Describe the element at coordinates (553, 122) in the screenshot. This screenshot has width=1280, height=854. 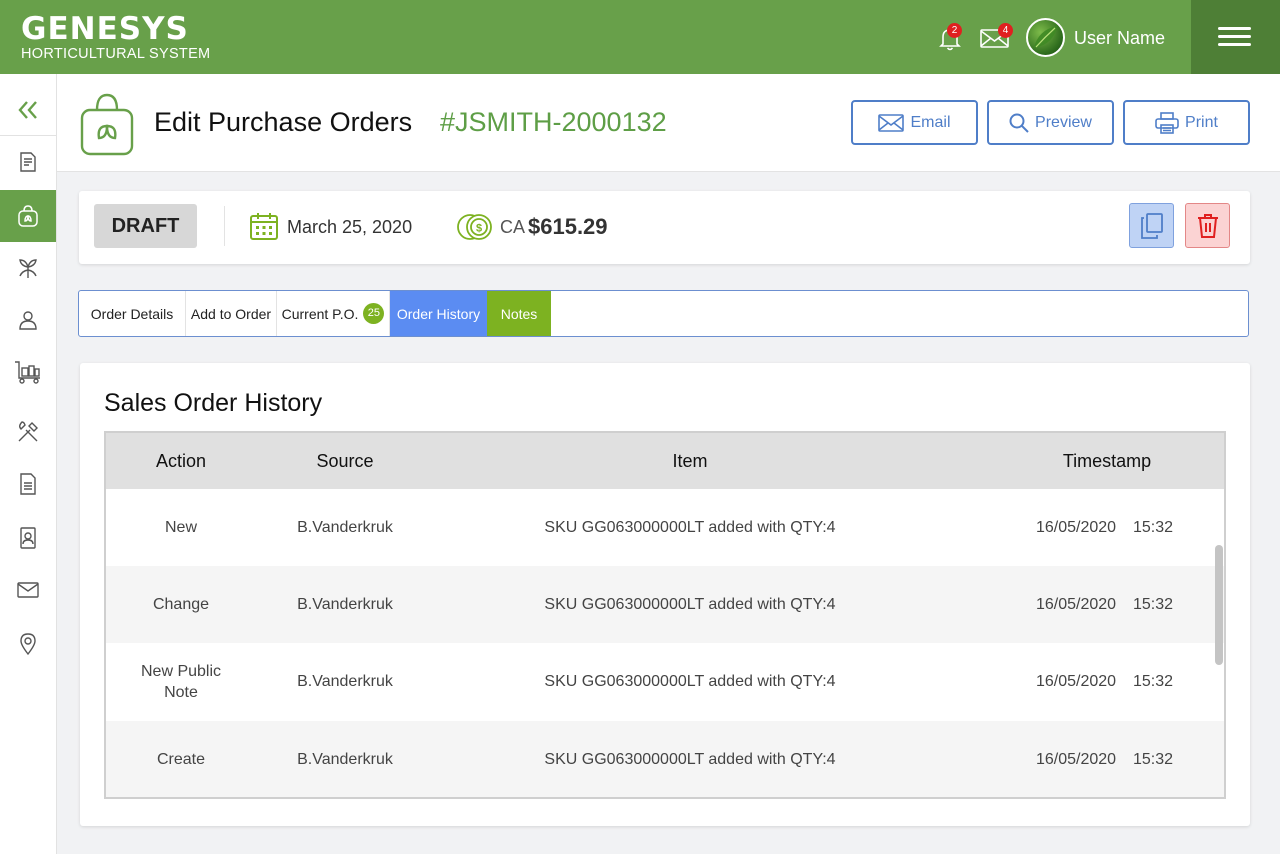
I see `po-number: #JSMITH-2000132` at that location.